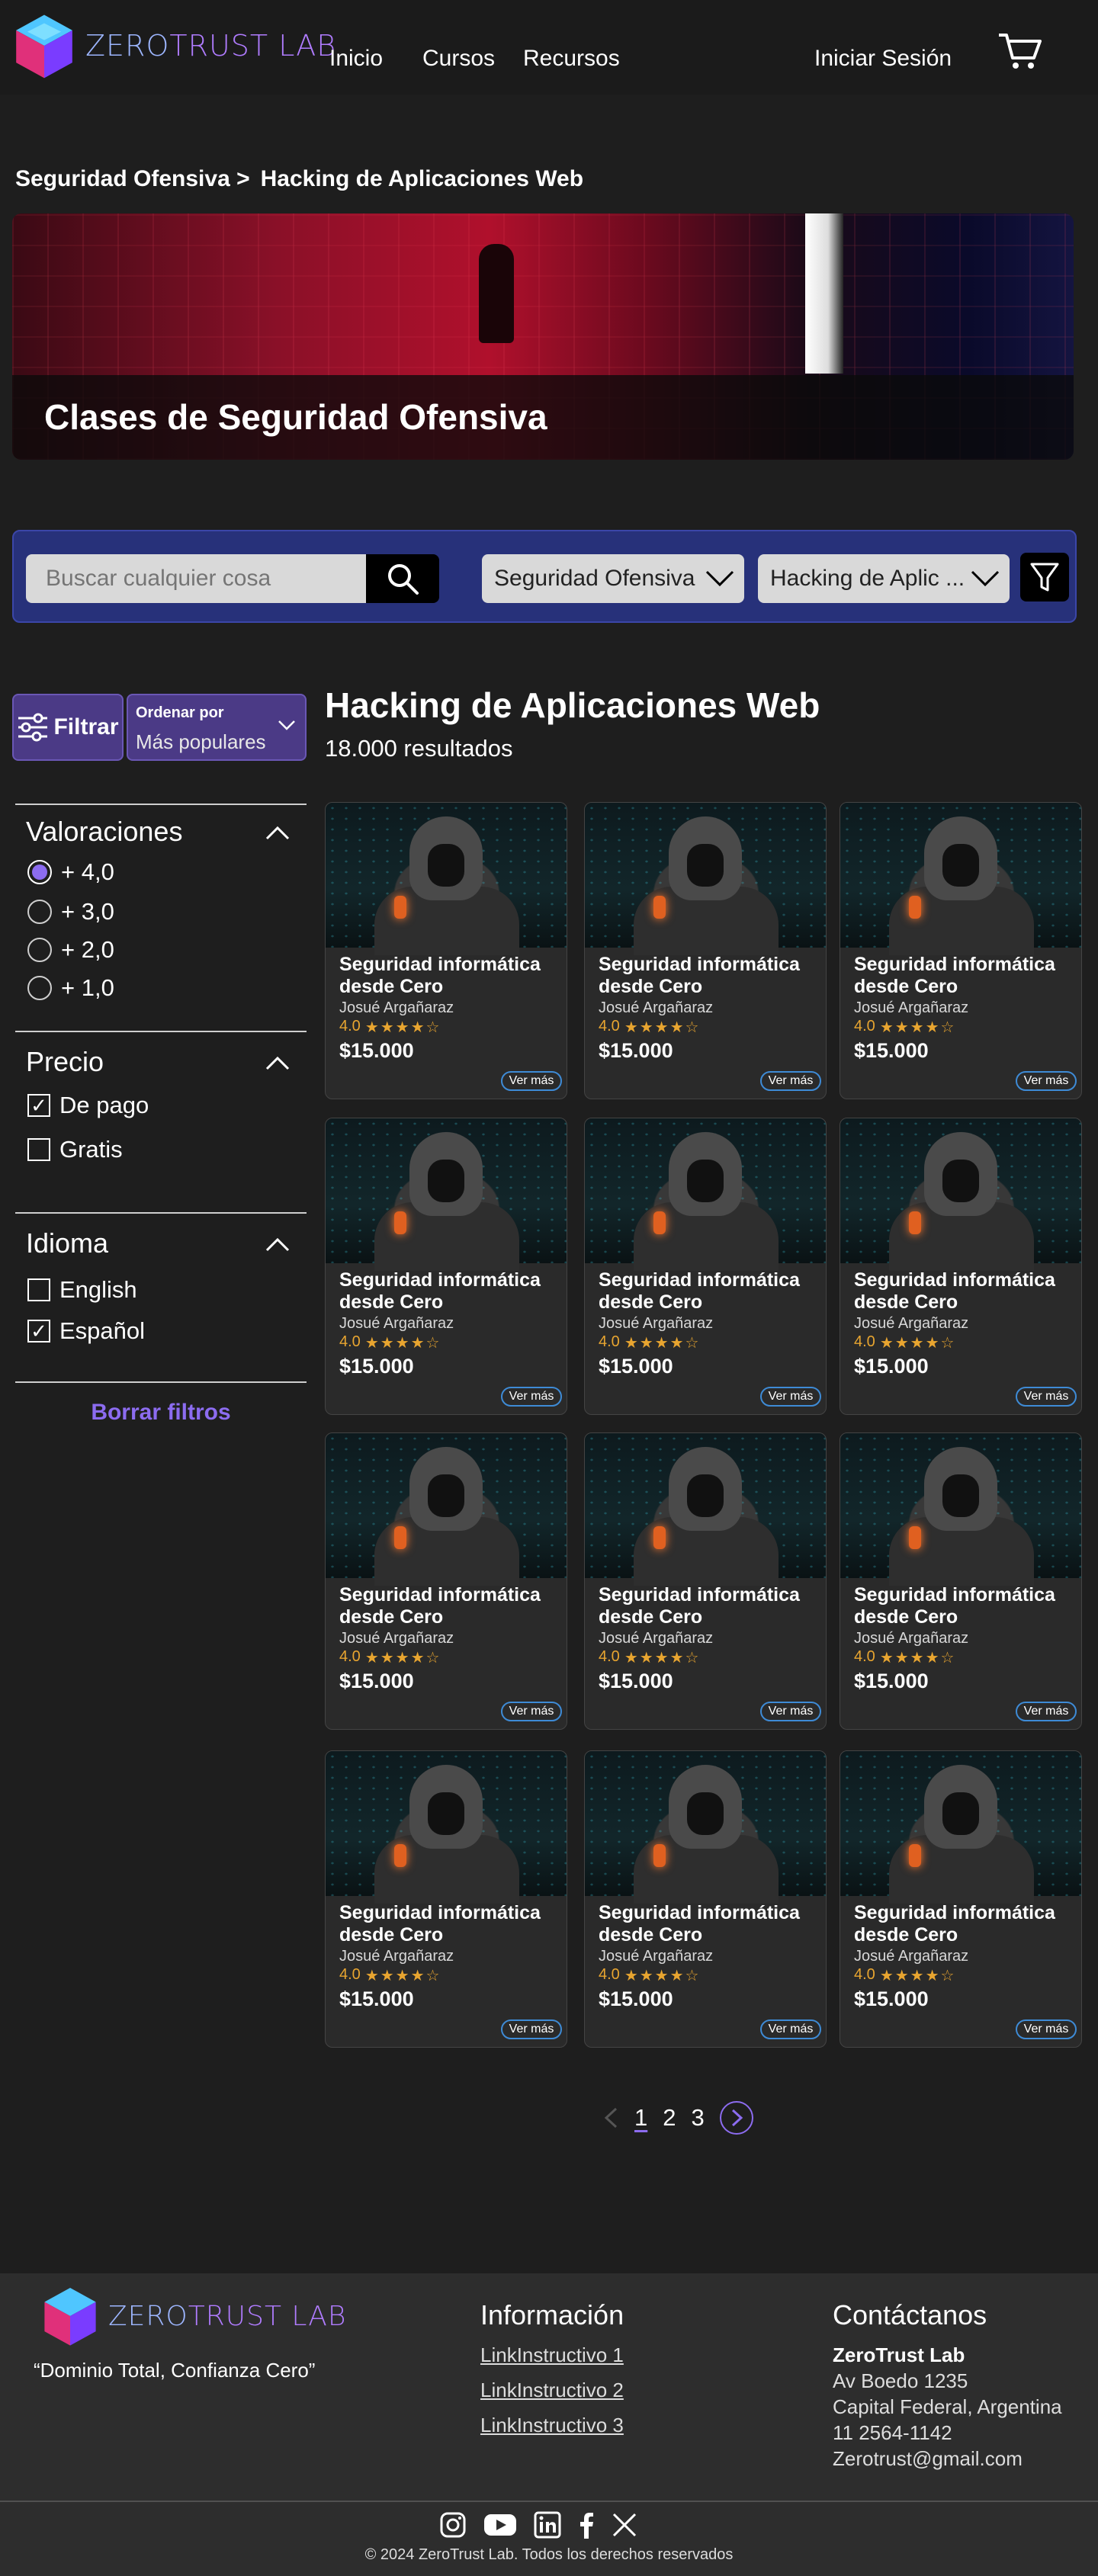 This screenshot has height=2576, width=1098. Describe the element at coordinates (217, 727) in the screenshot. I see `sort-select: Ordenar por Más populares` at that location.